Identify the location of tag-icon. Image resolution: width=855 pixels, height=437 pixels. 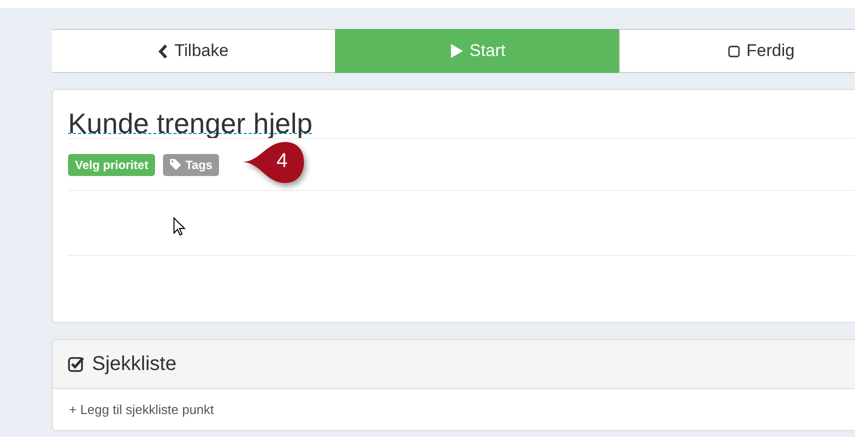
(176, 164).